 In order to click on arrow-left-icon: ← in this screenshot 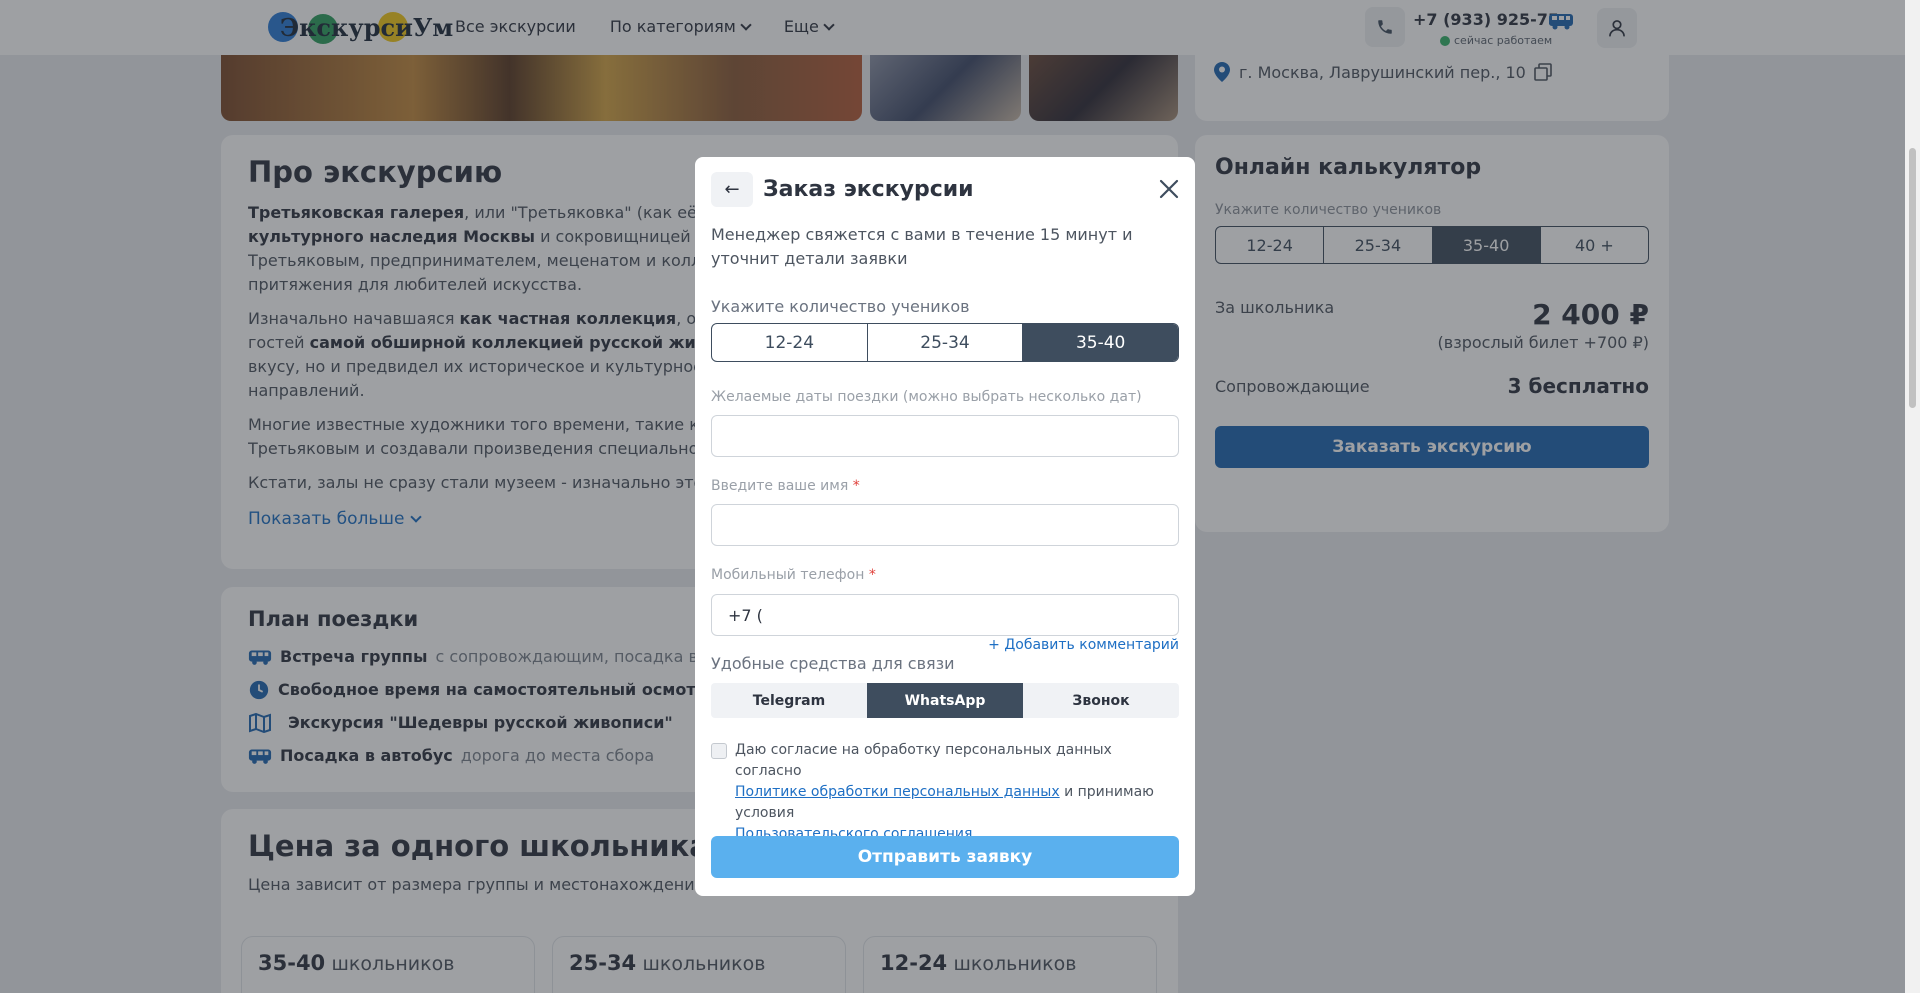, I will do `click(732, 189)`.